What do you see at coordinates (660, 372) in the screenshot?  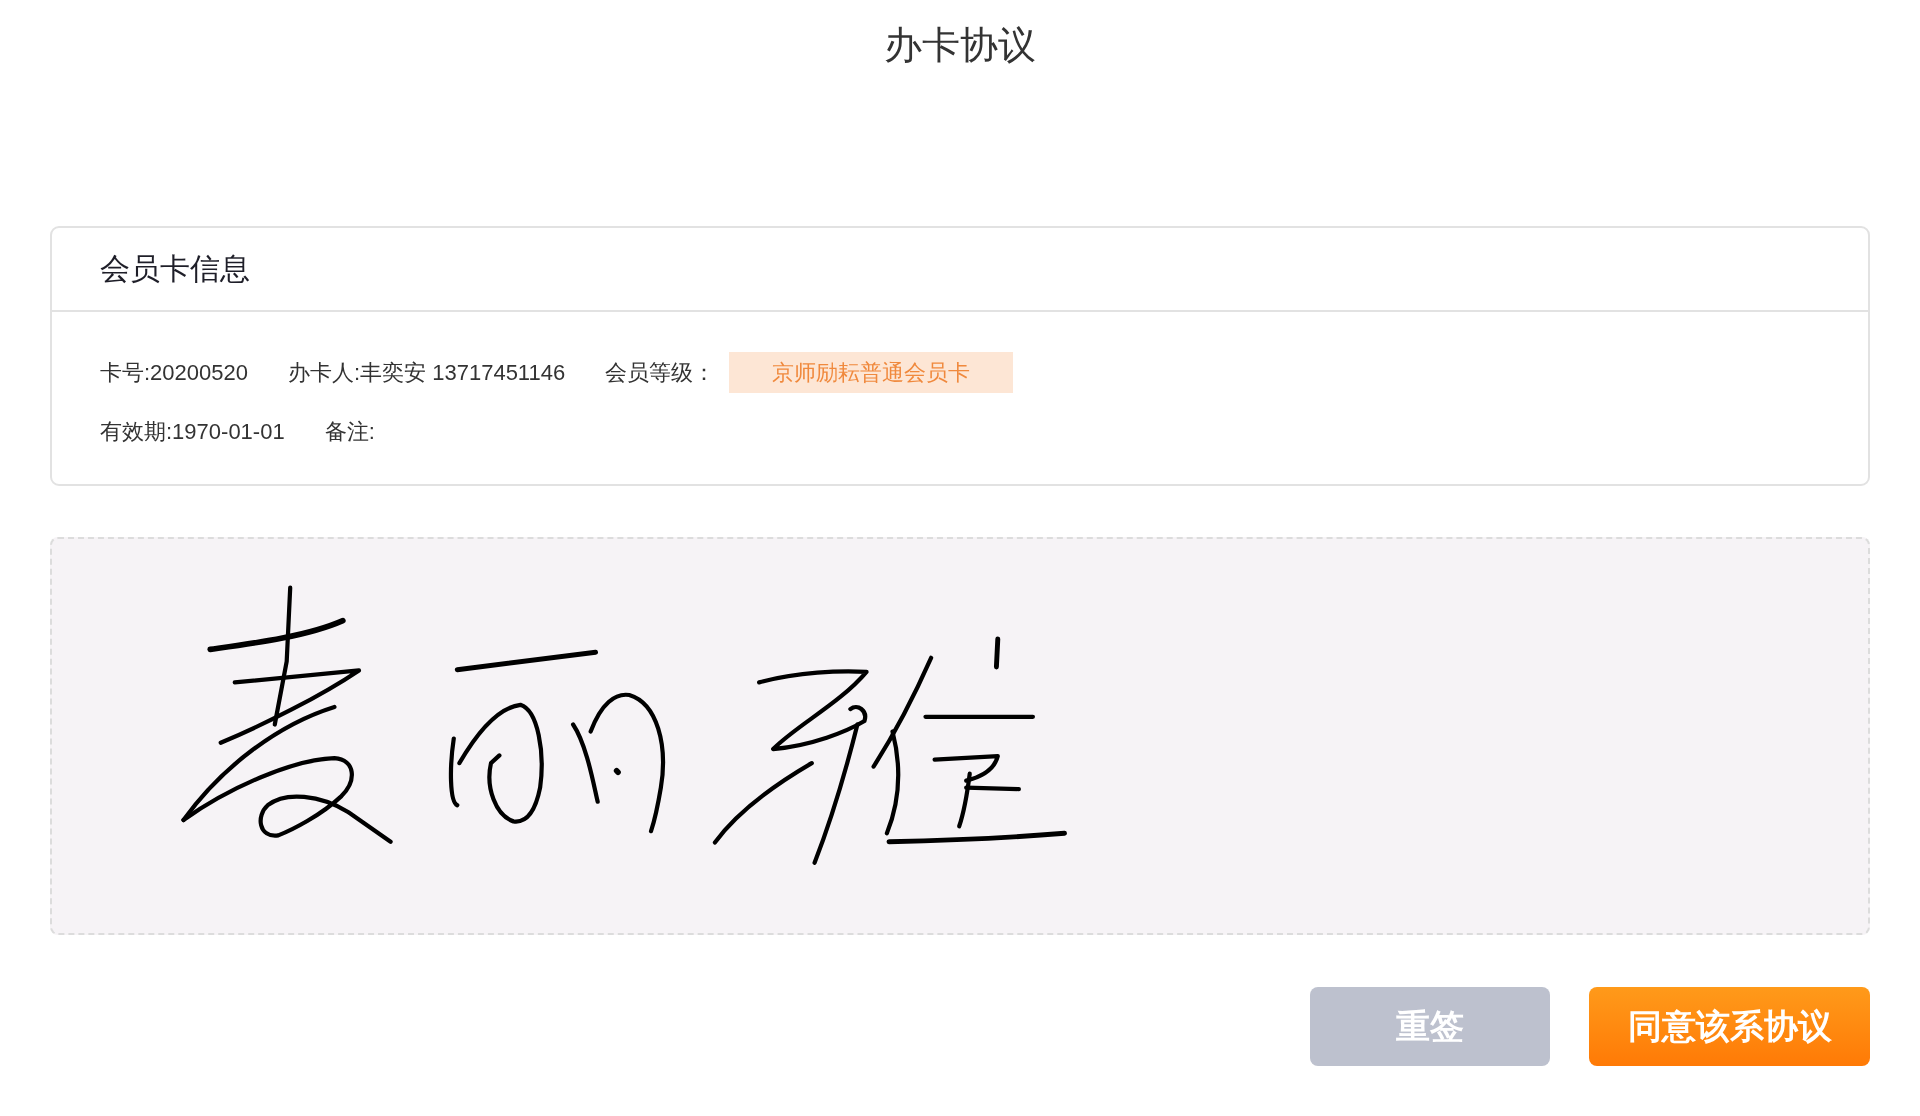 I see `info-label: 会员等级：` at bounding box center [660, 372].